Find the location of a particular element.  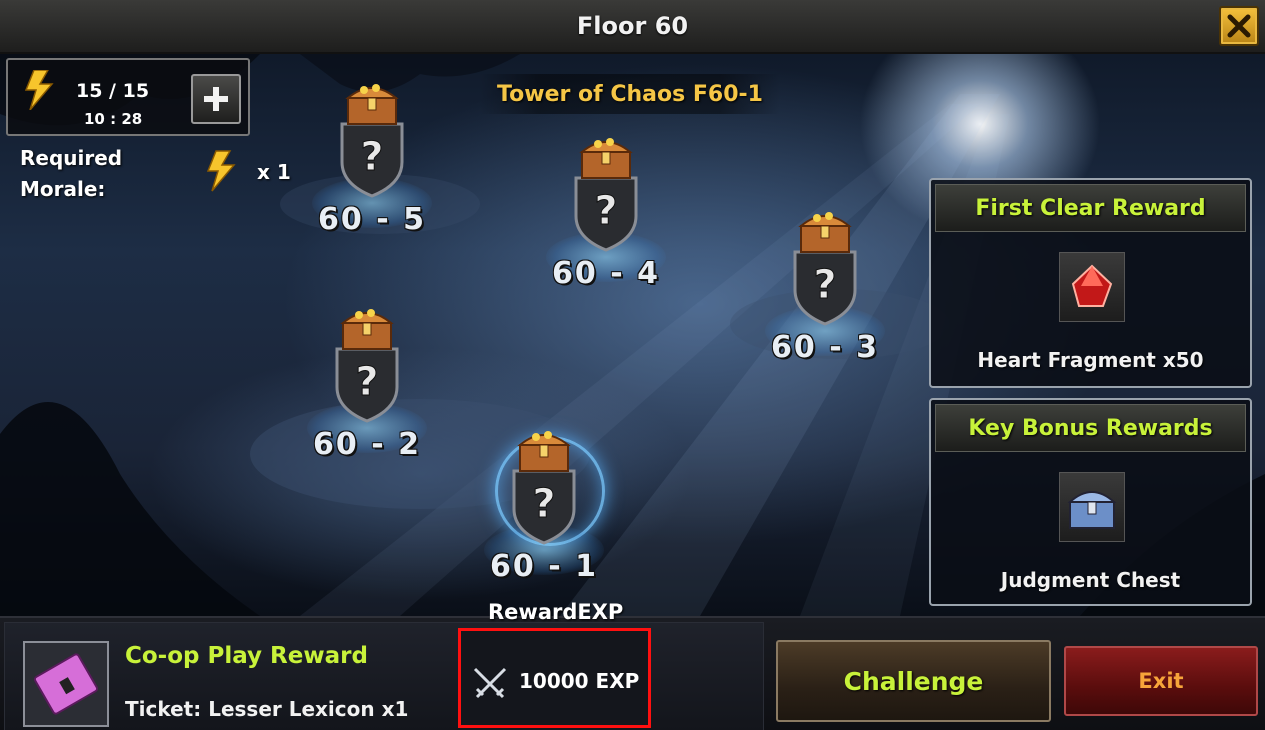

reward-exp-label: RewardEXP is located at coordinates (556, 612).